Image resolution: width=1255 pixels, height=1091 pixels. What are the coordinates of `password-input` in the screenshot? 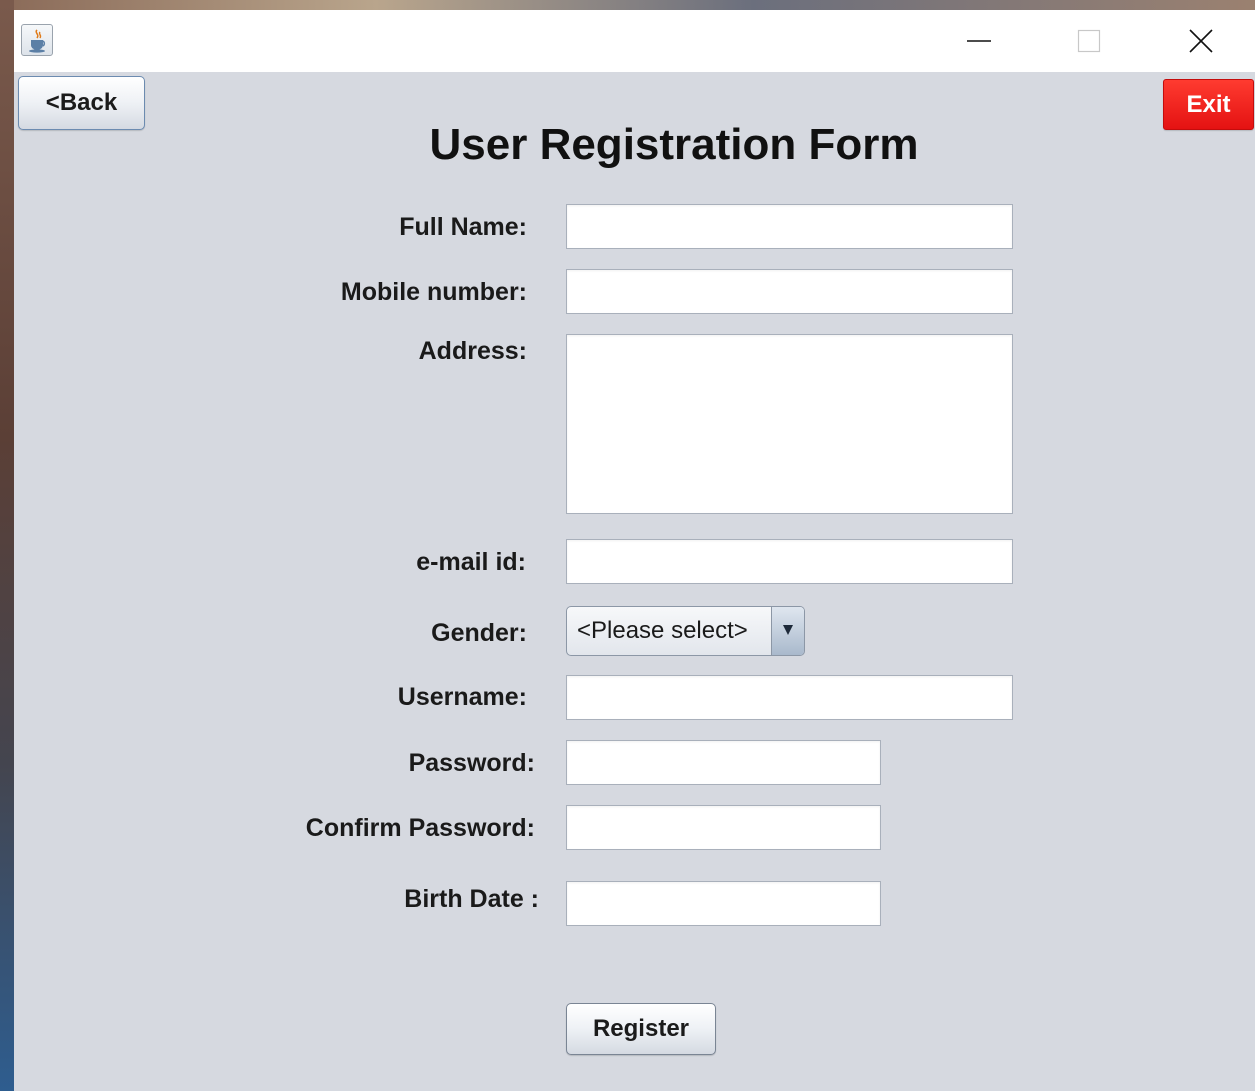 It's located at (723, 762).